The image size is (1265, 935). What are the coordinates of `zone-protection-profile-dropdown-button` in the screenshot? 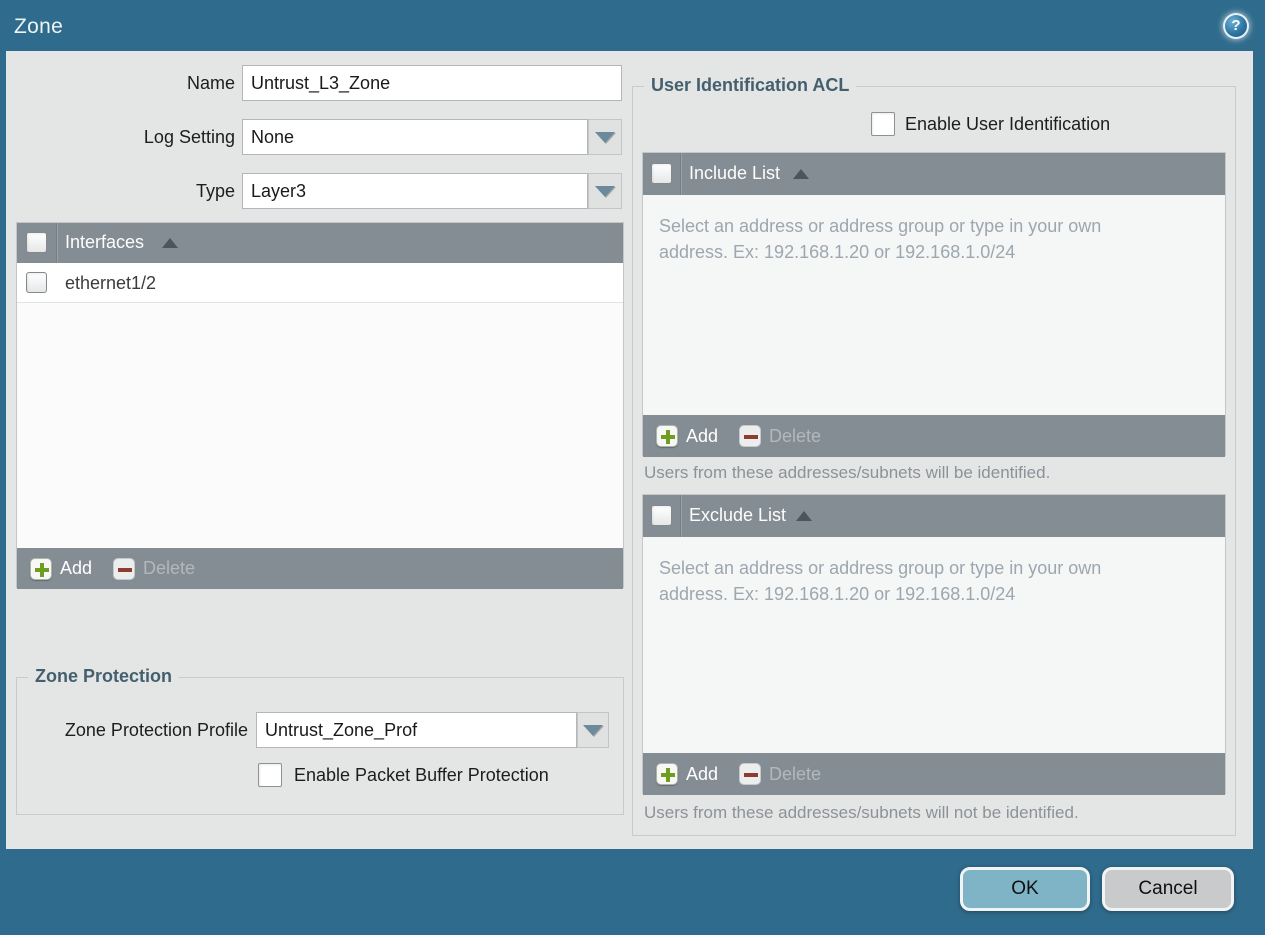 It's located at (593, 730).